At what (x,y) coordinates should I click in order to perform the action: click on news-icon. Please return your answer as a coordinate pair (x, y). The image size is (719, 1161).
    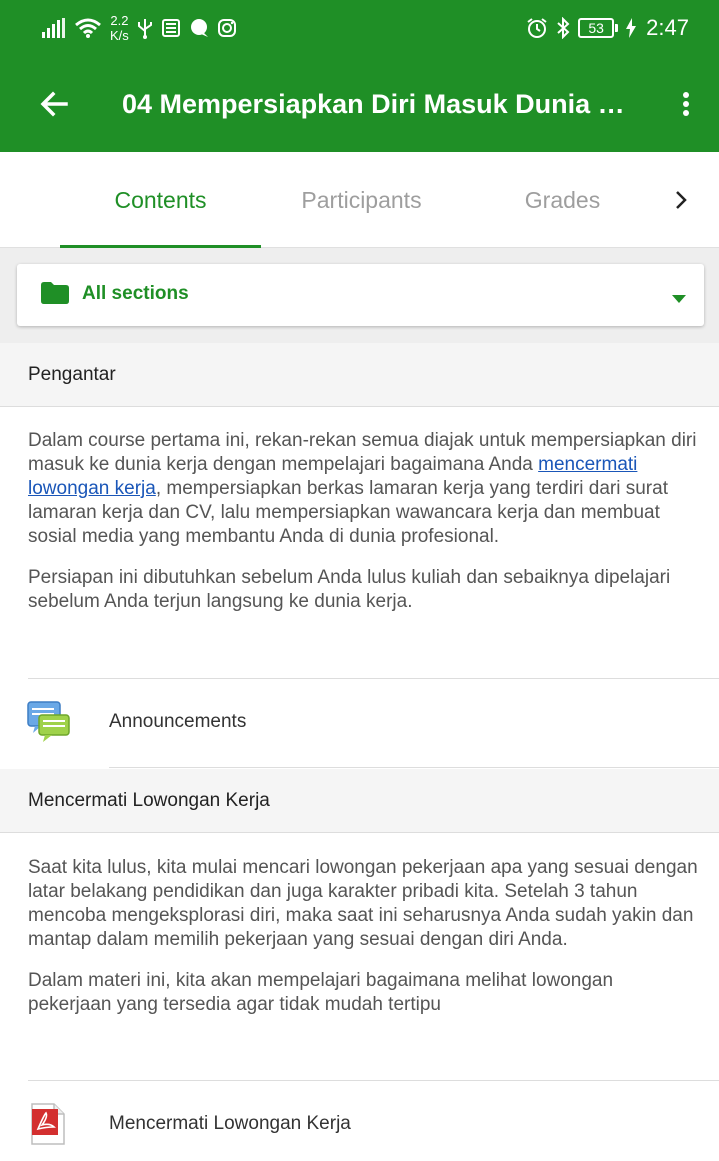
    Looking at the image, I should click on (171, 28).